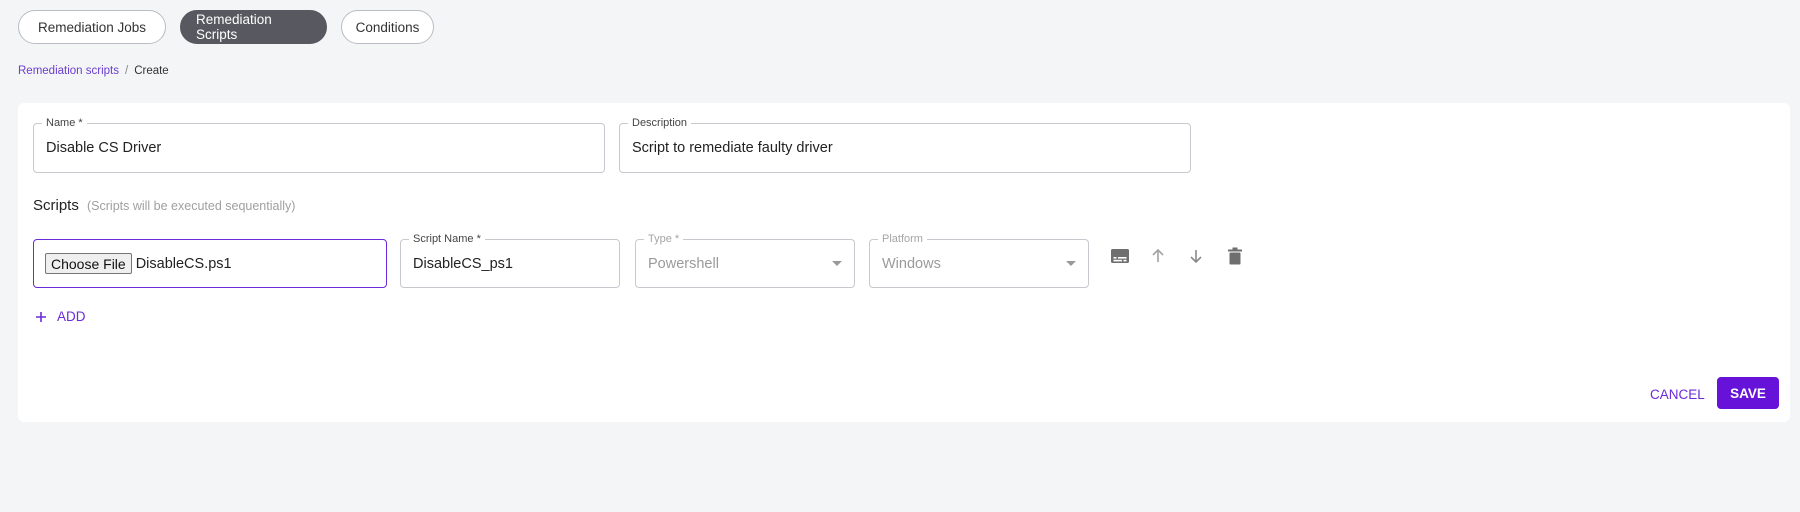 The width and height of the screenshot is (1800, 512). What do you see at coordinates (191, 206) in the screenshot?
I see `scripts-note: (Scripts will be executed sequentially)` at bounding box center [191, 206].